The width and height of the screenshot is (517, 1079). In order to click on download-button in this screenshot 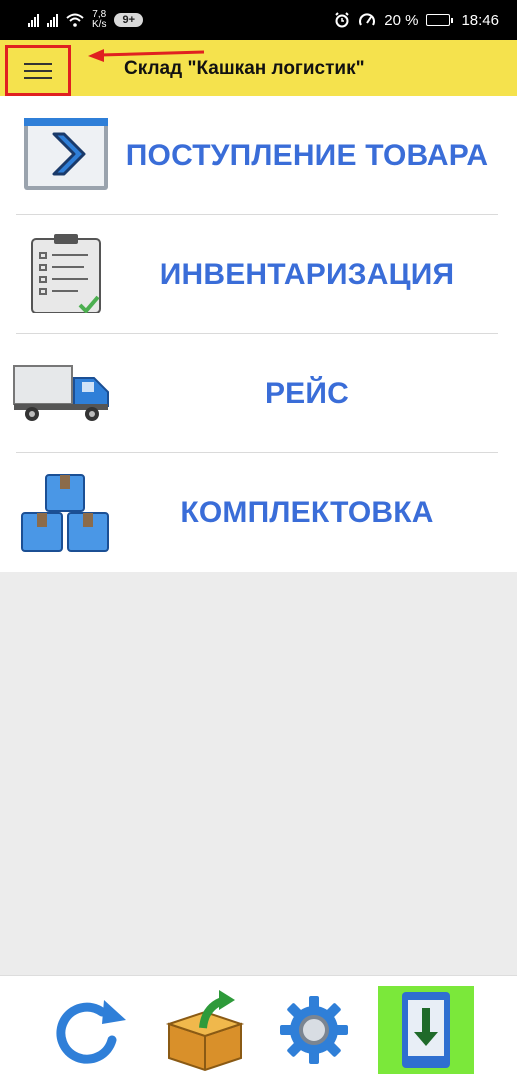, I will do `click(426, 1030)`.